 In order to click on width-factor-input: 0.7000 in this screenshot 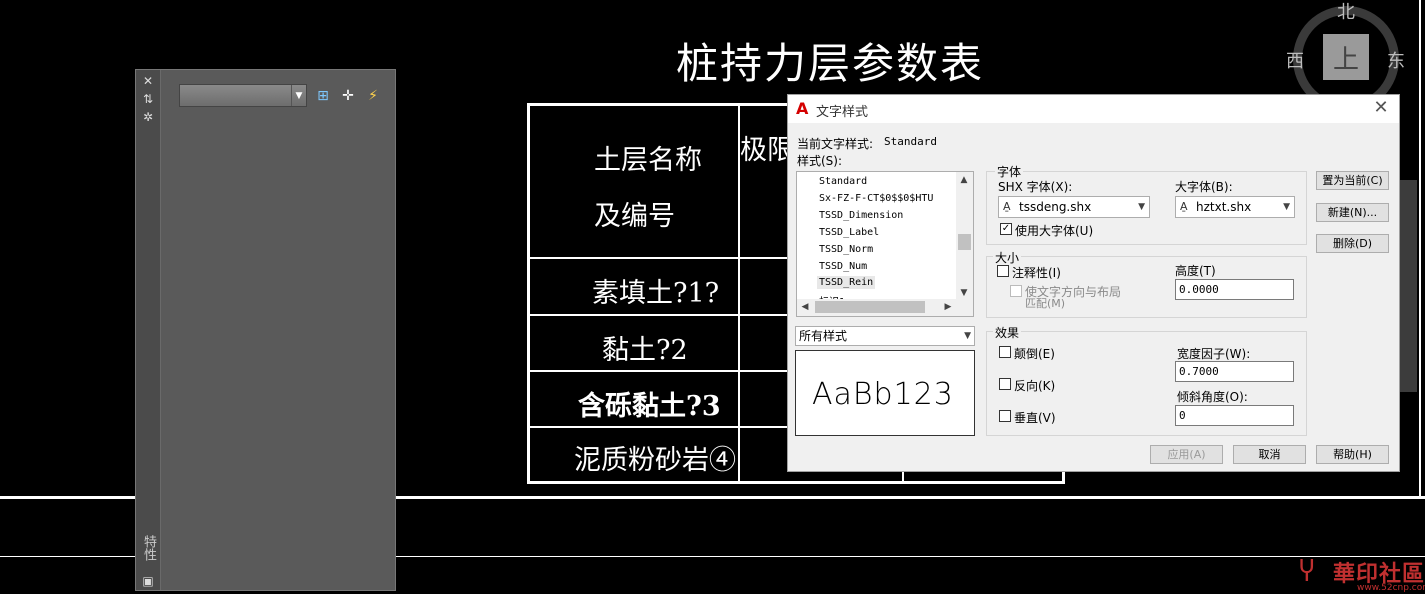, I will do `click(1234, 371)`.